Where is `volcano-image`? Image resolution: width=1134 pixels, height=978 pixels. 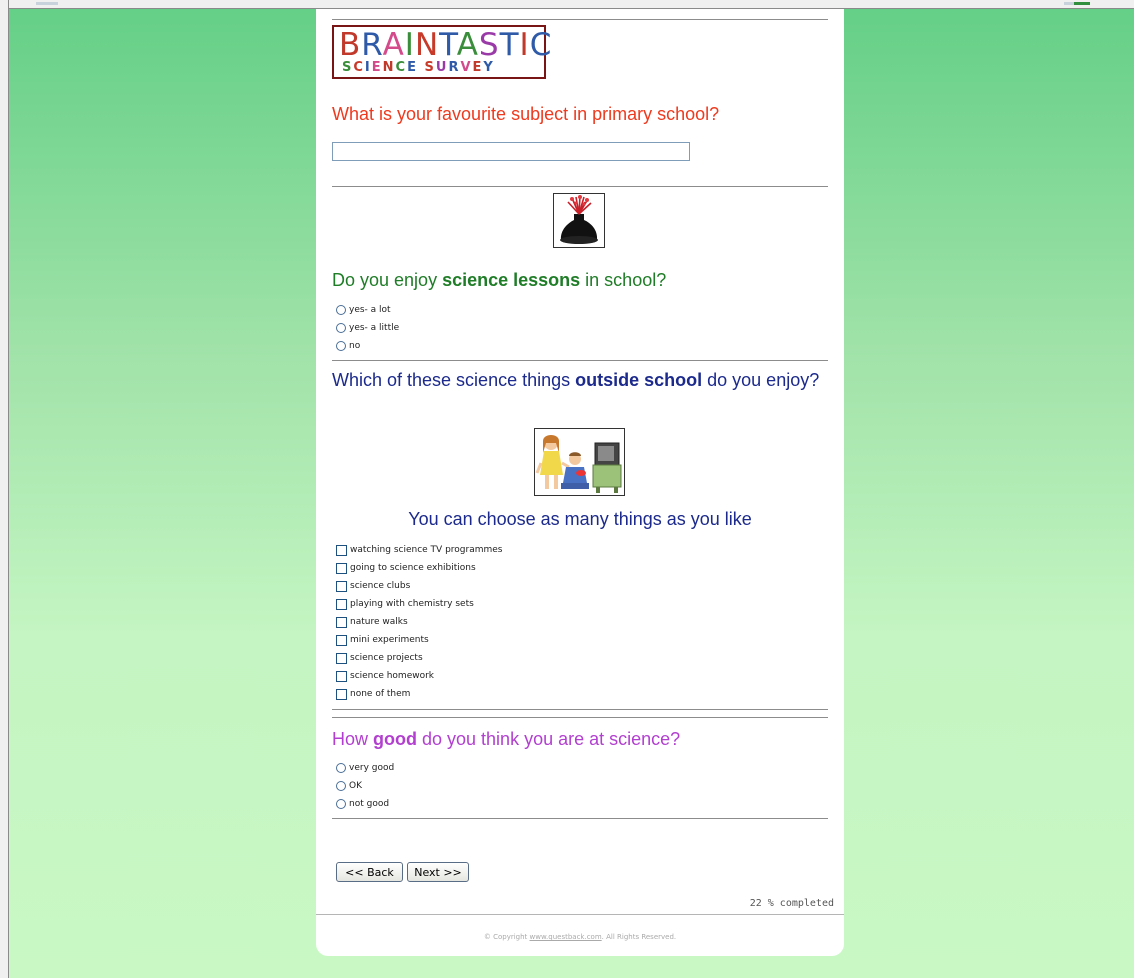 volcano-image is located at coordinates (579, 220).